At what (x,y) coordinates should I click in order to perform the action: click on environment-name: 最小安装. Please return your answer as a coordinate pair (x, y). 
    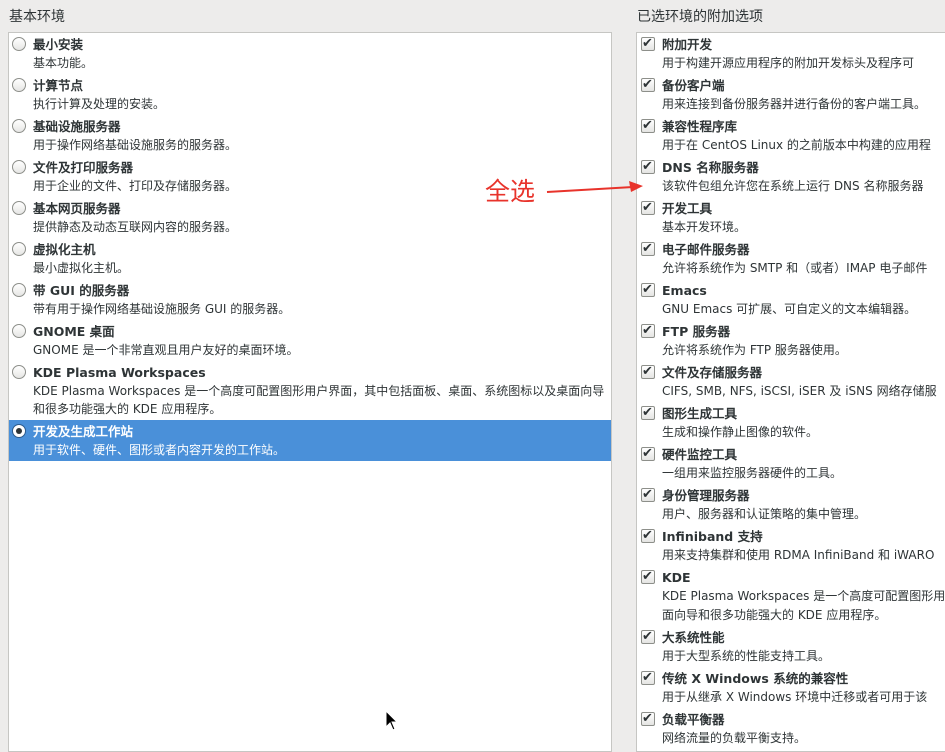
    Looking at the image, I should click on (58, 44).